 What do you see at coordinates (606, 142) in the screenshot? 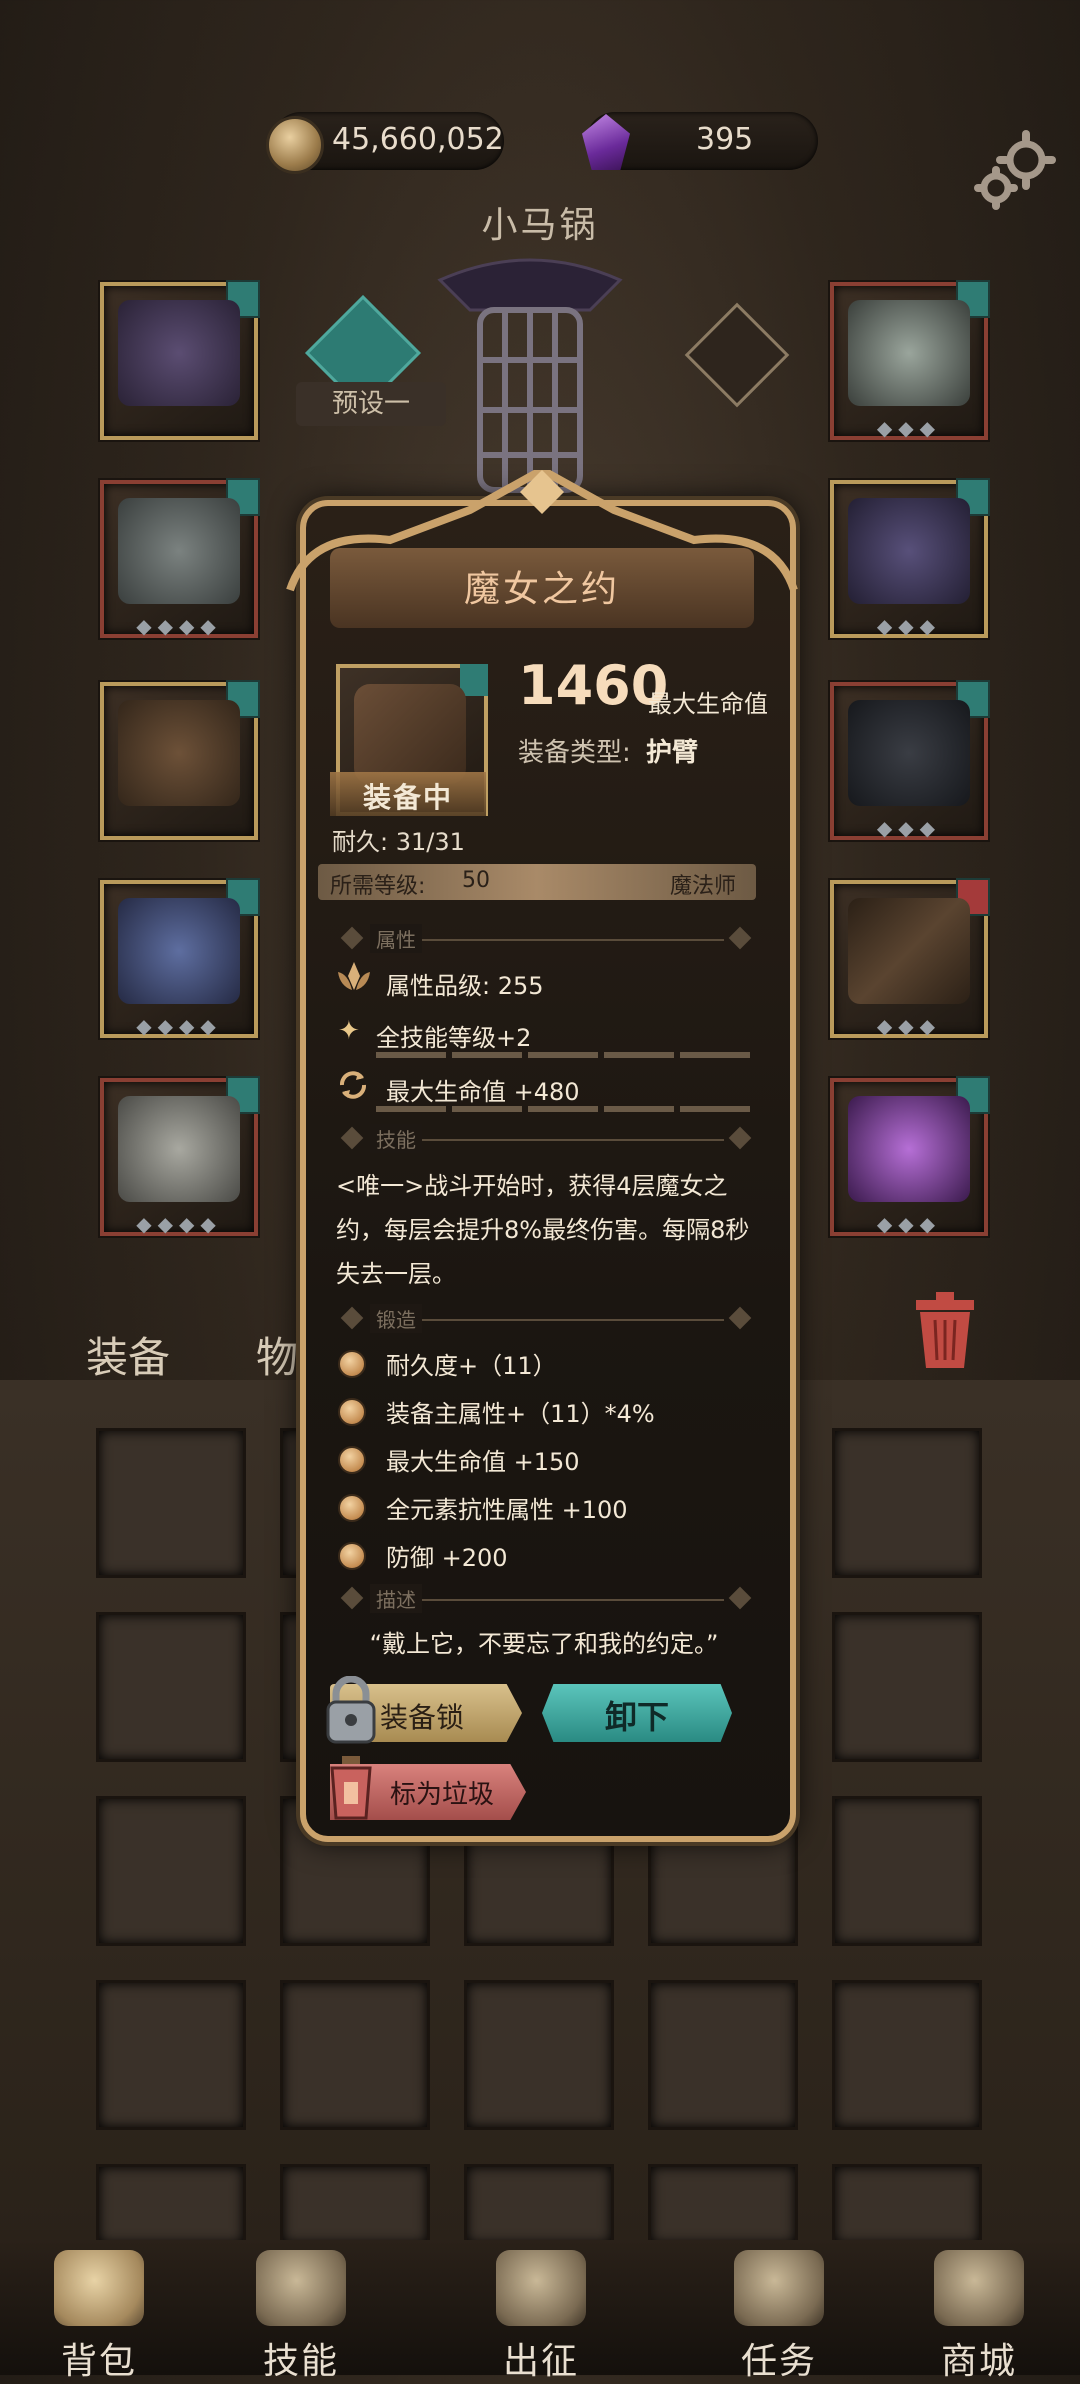
I see `purple-gem-icon` at bounding box center [606, 142].